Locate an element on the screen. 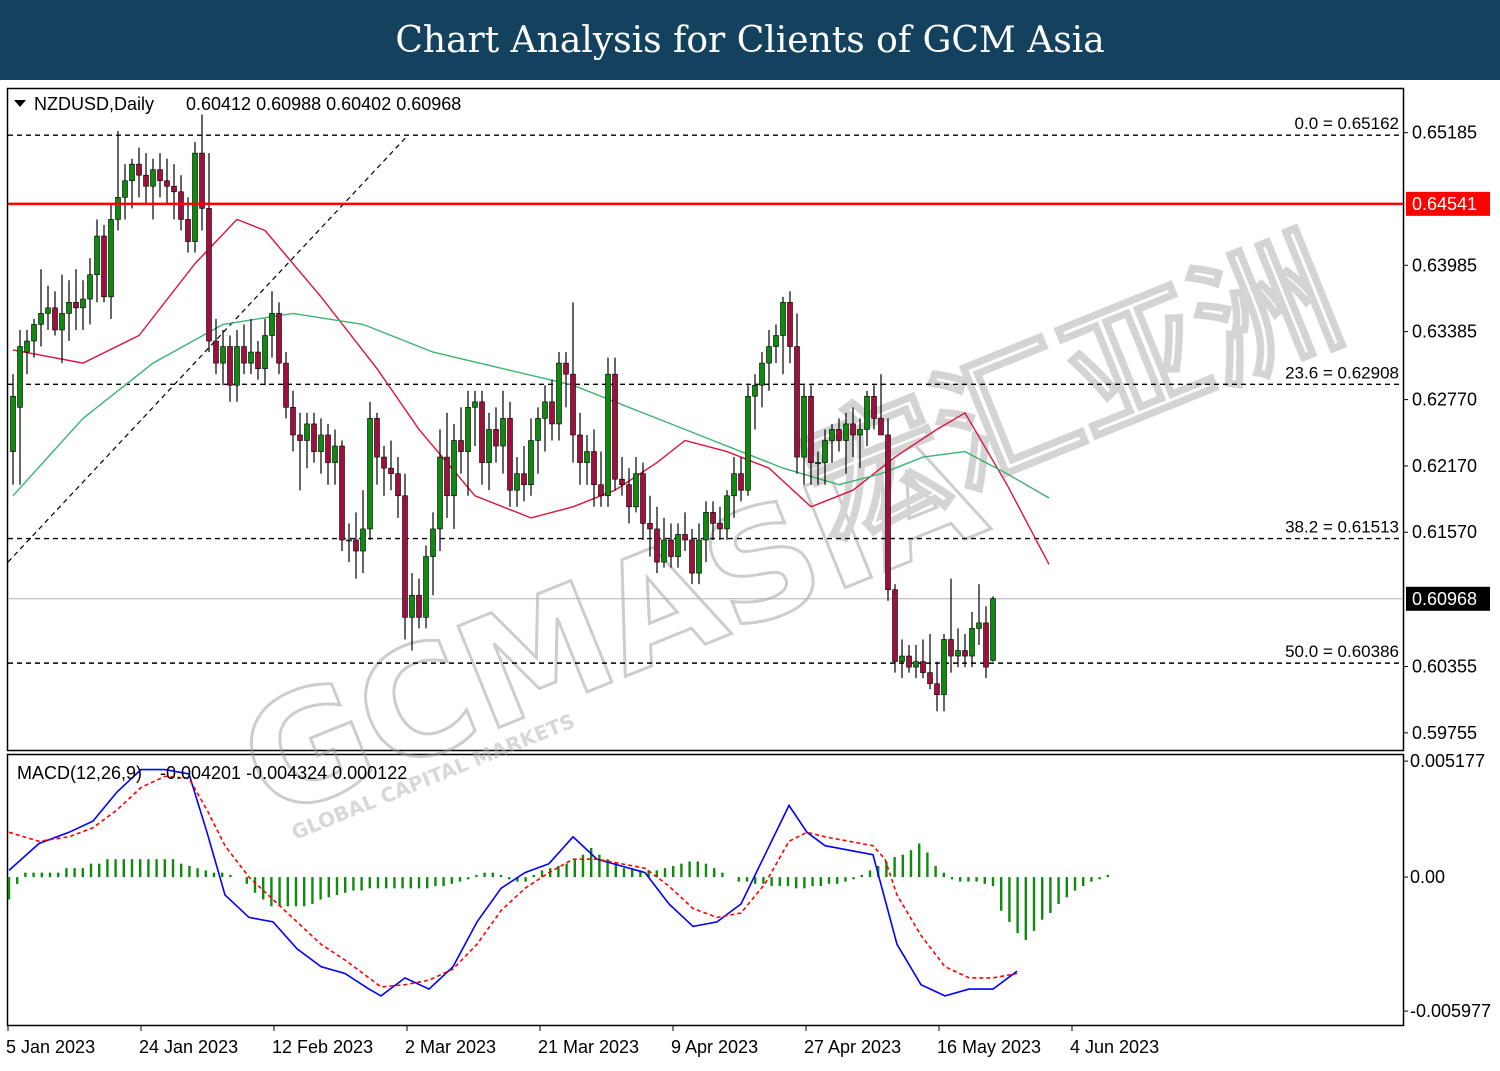 The image size is (1500, 1071). y-tick-label: 0.65185 is located at coordinates (1444, 133).